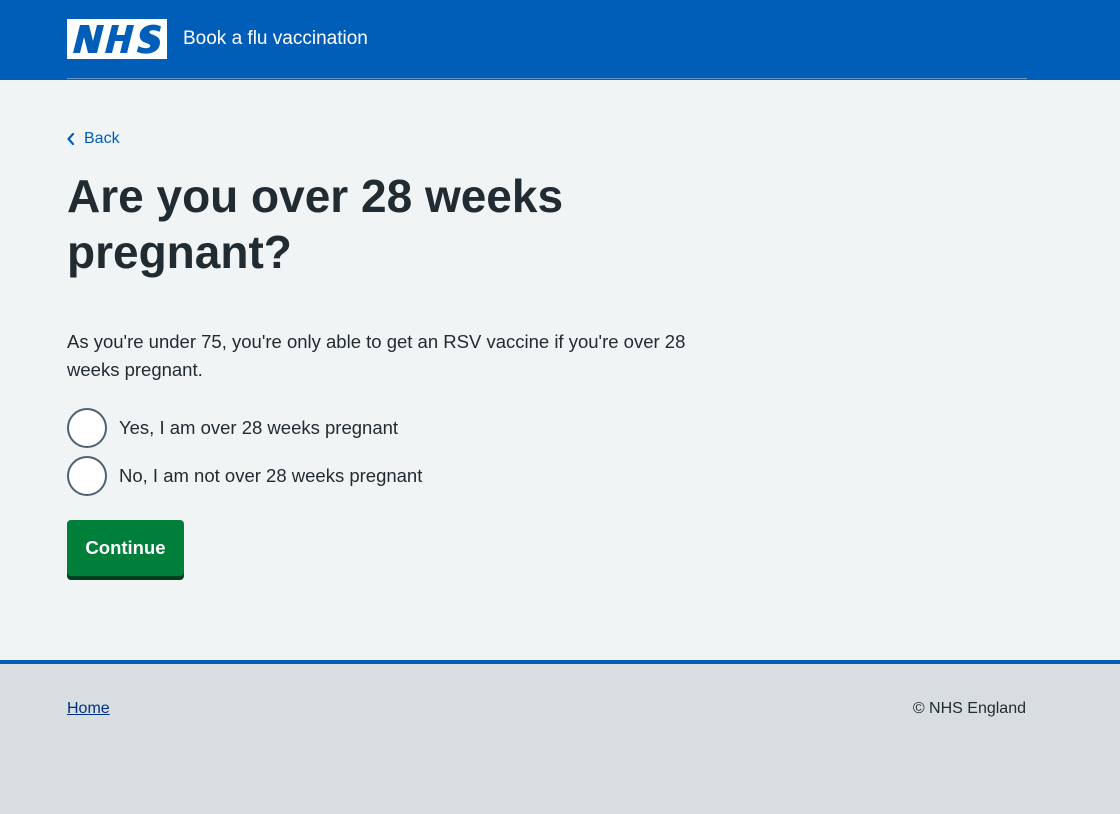  What do you see at coordinates (547, 78) in the screenshot?
I see `header-divider` at bounding box center [547, 78].